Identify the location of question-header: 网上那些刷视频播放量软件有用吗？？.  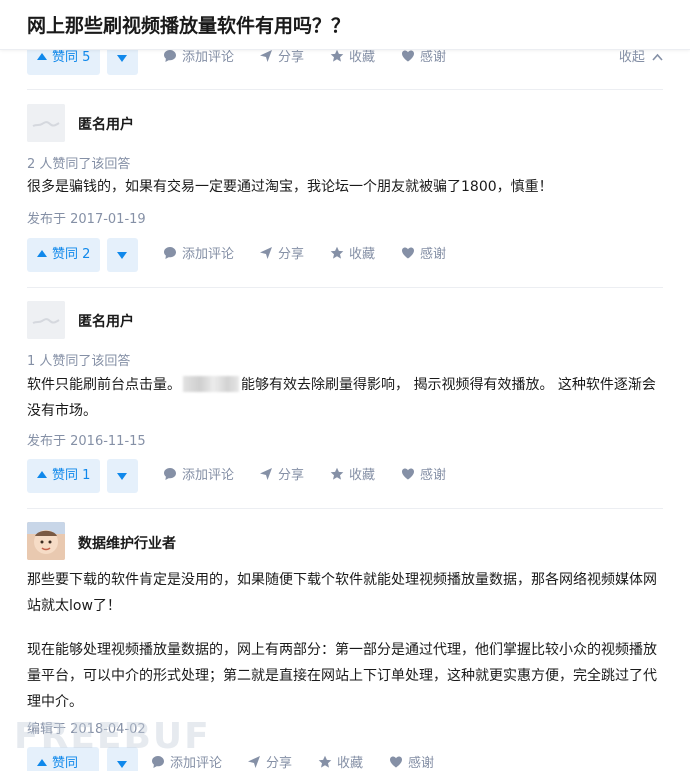
(345, 25).